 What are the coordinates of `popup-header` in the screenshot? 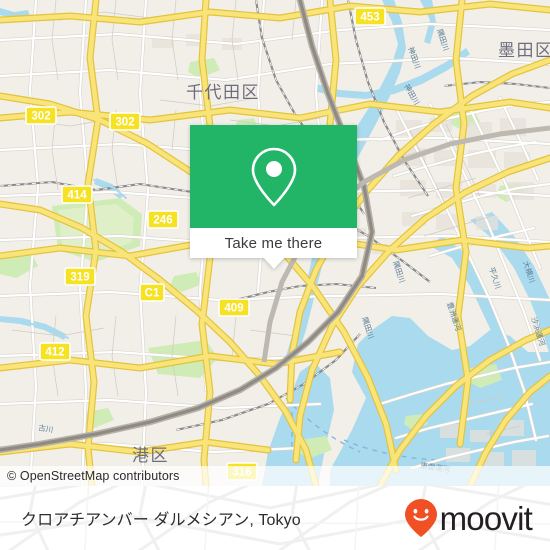 It's located at (273, 176).